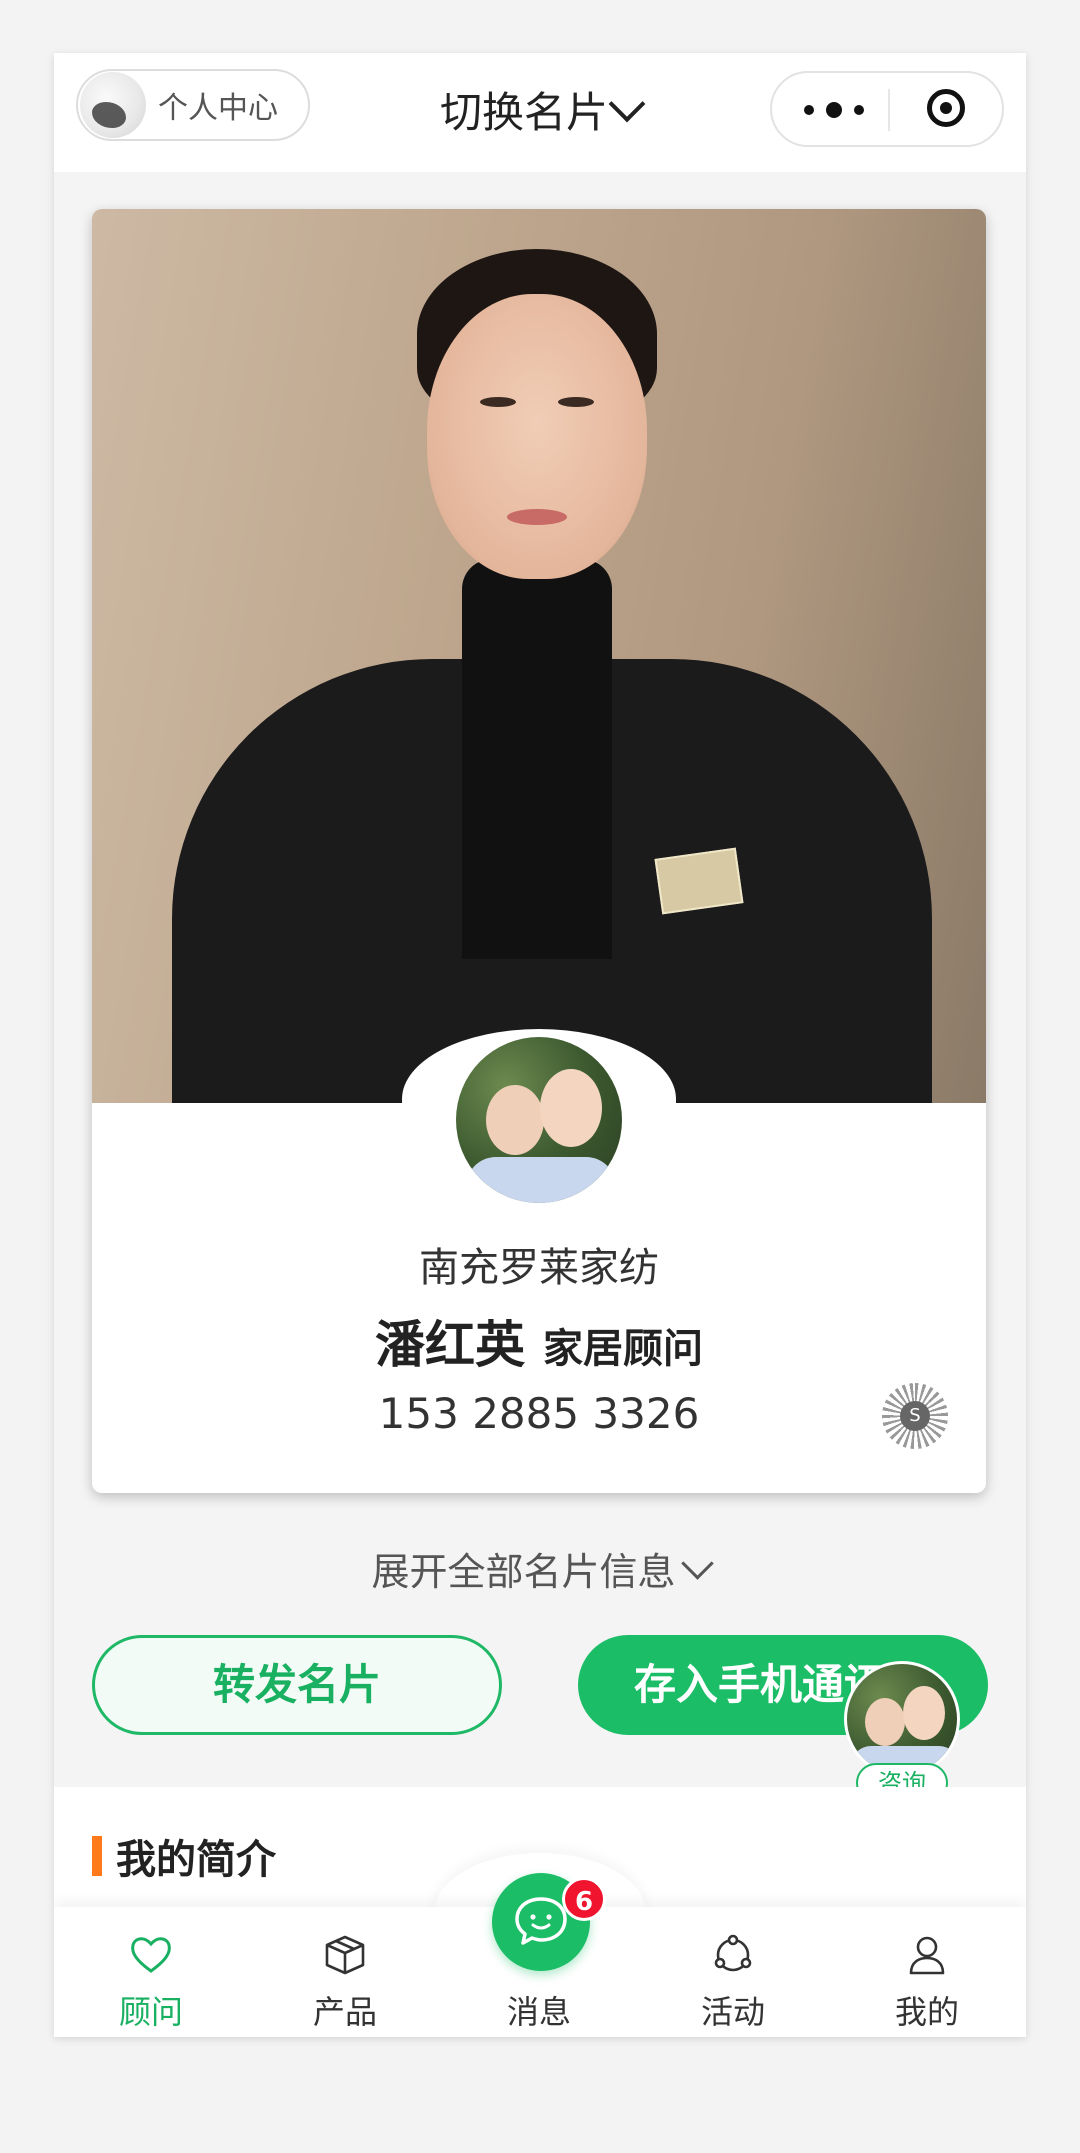  What do you see at coordinates (539, 1341) in the screenshot?
I see `name-row: 潘红英 家居顾问` at bounding box center [539, 1341].